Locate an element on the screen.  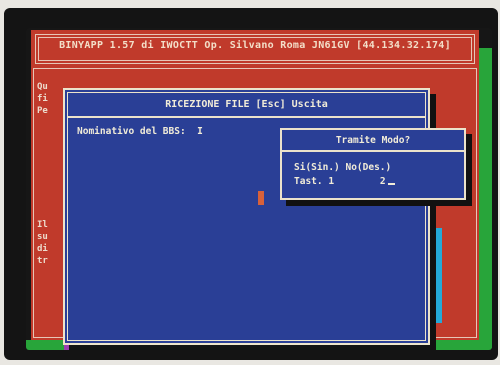
background-text-line: di is located at coordinates (42, 249).